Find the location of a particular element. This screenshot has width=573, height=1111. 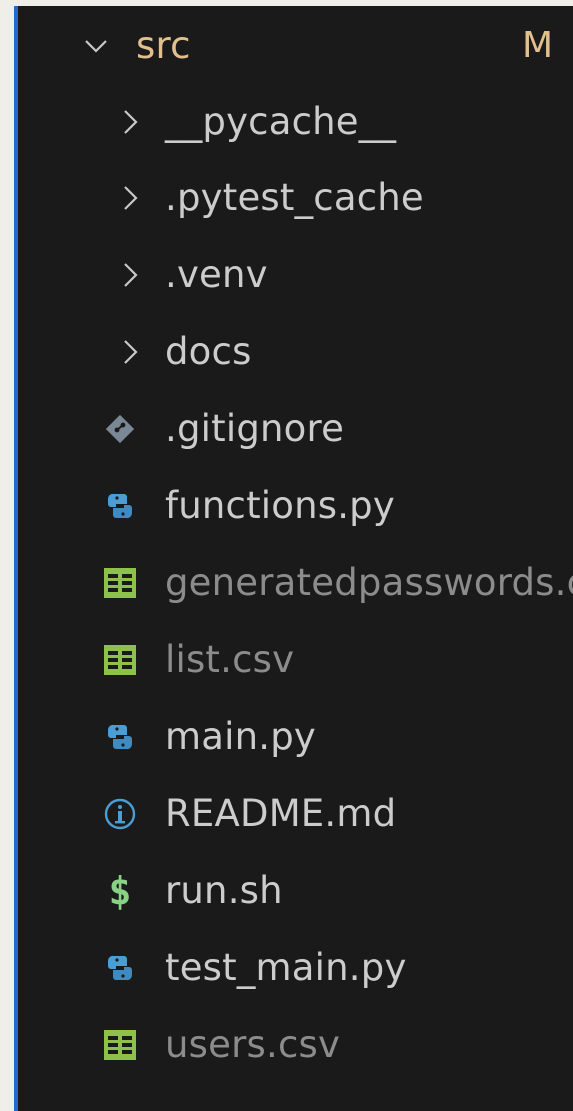

dollar-glyph: $ is located at coordinates (120, 891).